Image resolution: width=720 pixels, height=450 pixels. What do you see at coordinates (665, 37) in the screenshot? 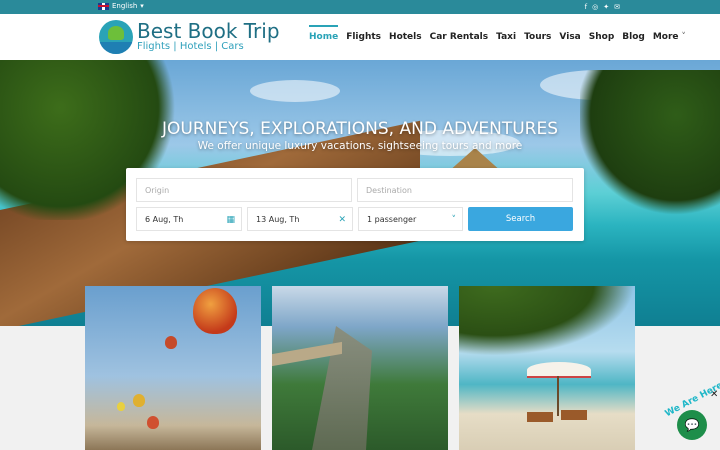
I see `nav-more-label: More` at bounding box center [665, 37].